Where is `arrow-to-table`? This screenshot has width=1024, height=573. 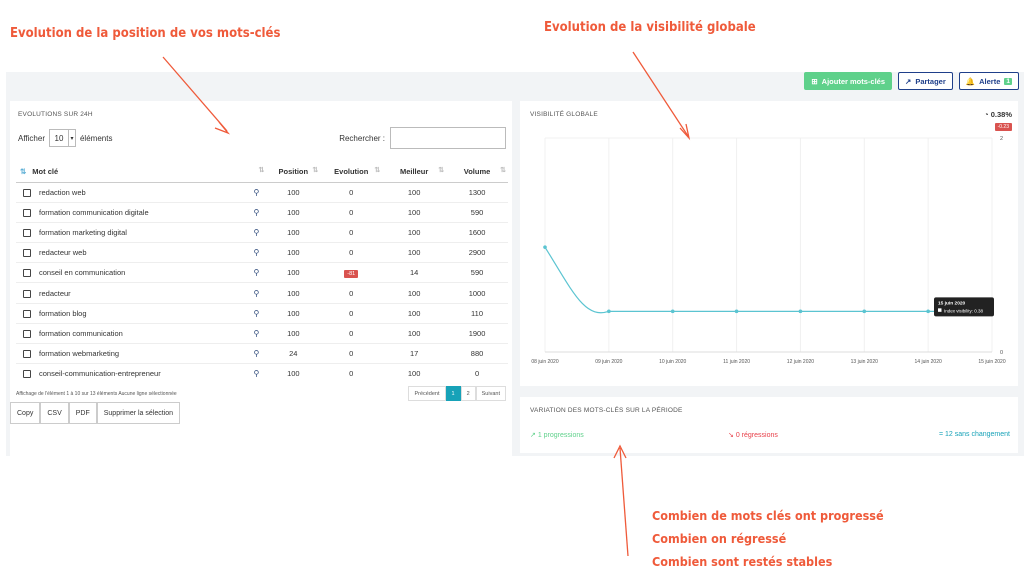 arrow-to-table is located at coordinates (195, 94).